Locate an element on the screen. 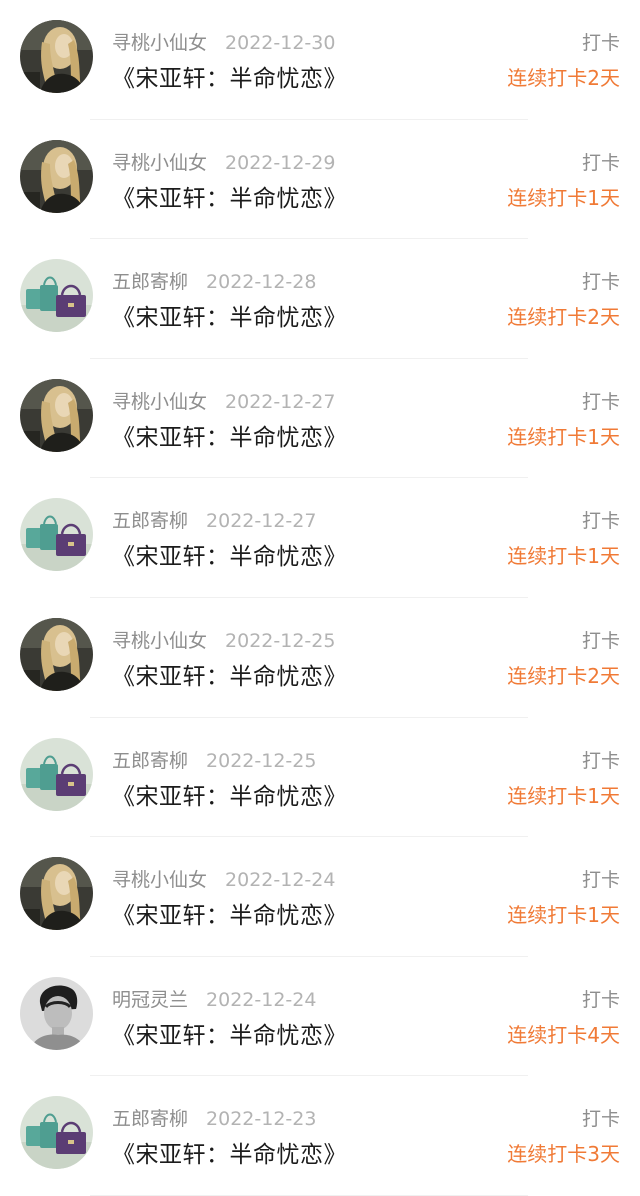 The image size is (640, 1196). feed-item: 寻桃小仙女 2022-12-30 《宋亚轩：半命忧恋》 打卡连续打卡2天 is located at coordinates (320, 60).